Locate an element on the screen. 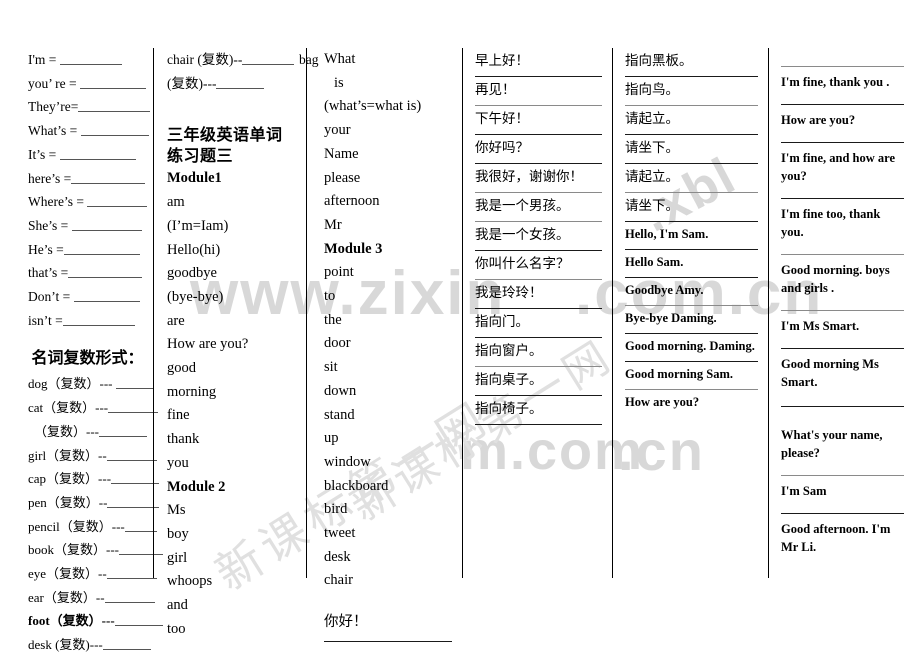 The width and height of the screenshot is (920, 657). list-item: What’s = is located at coordinates (88, 131).